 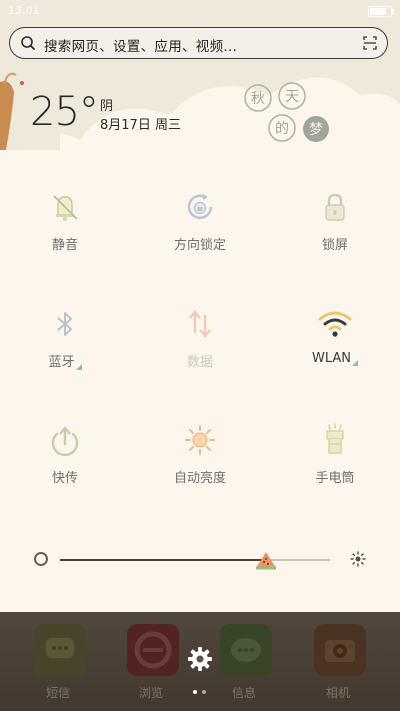 I want to click on toggle-auto-brightness: 自动亮度, so click(x=200, y=466).